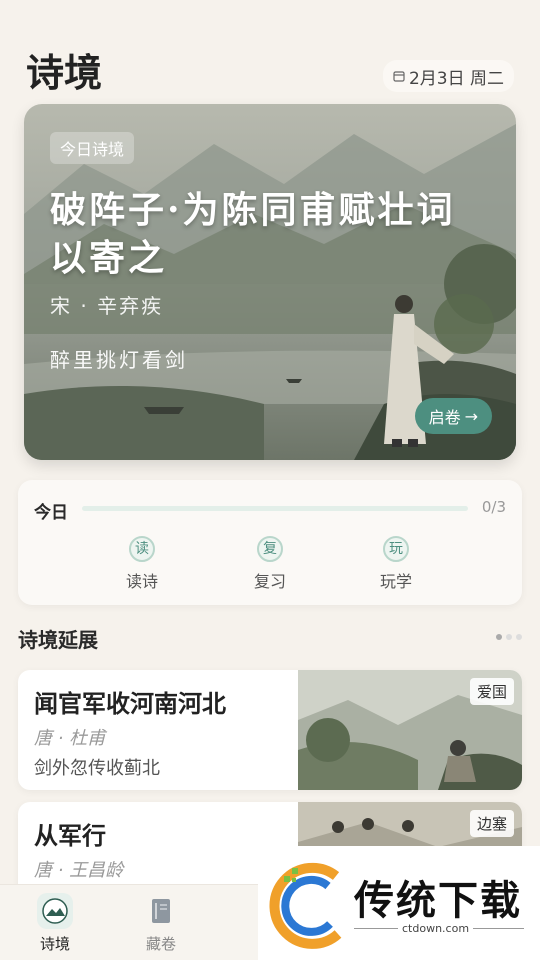 The image size is (540, 960). What do you see at coordinates (395, 581) in the screenshot?
I see `task-label: 玩学` at bounding box center [395, 581].